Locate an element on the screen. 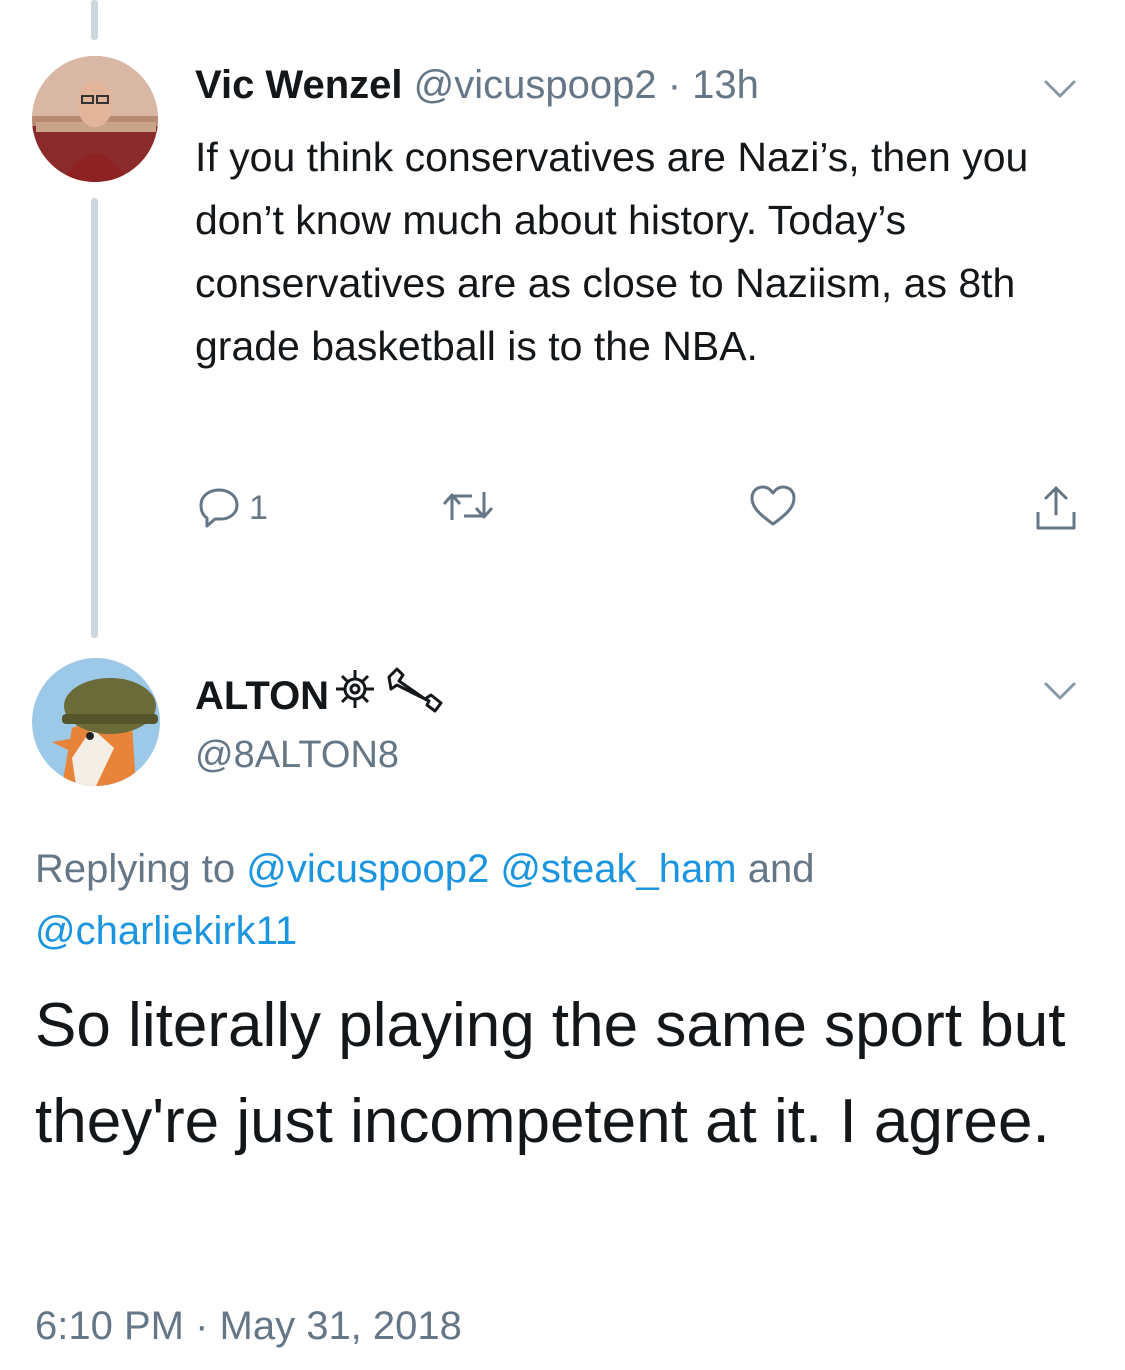 The image size is (1125, 1370). replying-prefix: Replying to is located at coordinates (141, 869).